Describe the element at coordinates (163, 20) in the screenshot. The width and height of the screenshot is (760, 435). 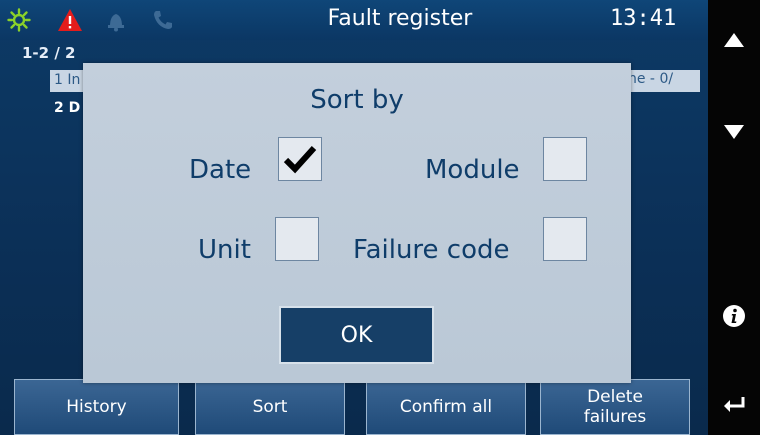
I see `phone-icon` at that location.